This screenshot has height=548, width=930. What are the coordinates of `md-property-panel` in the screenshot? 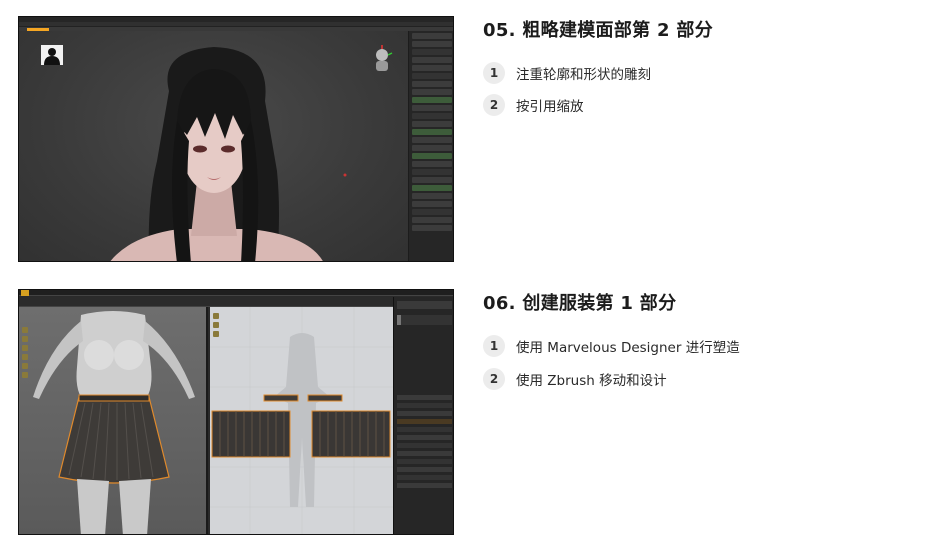 It's located at (423, 415).